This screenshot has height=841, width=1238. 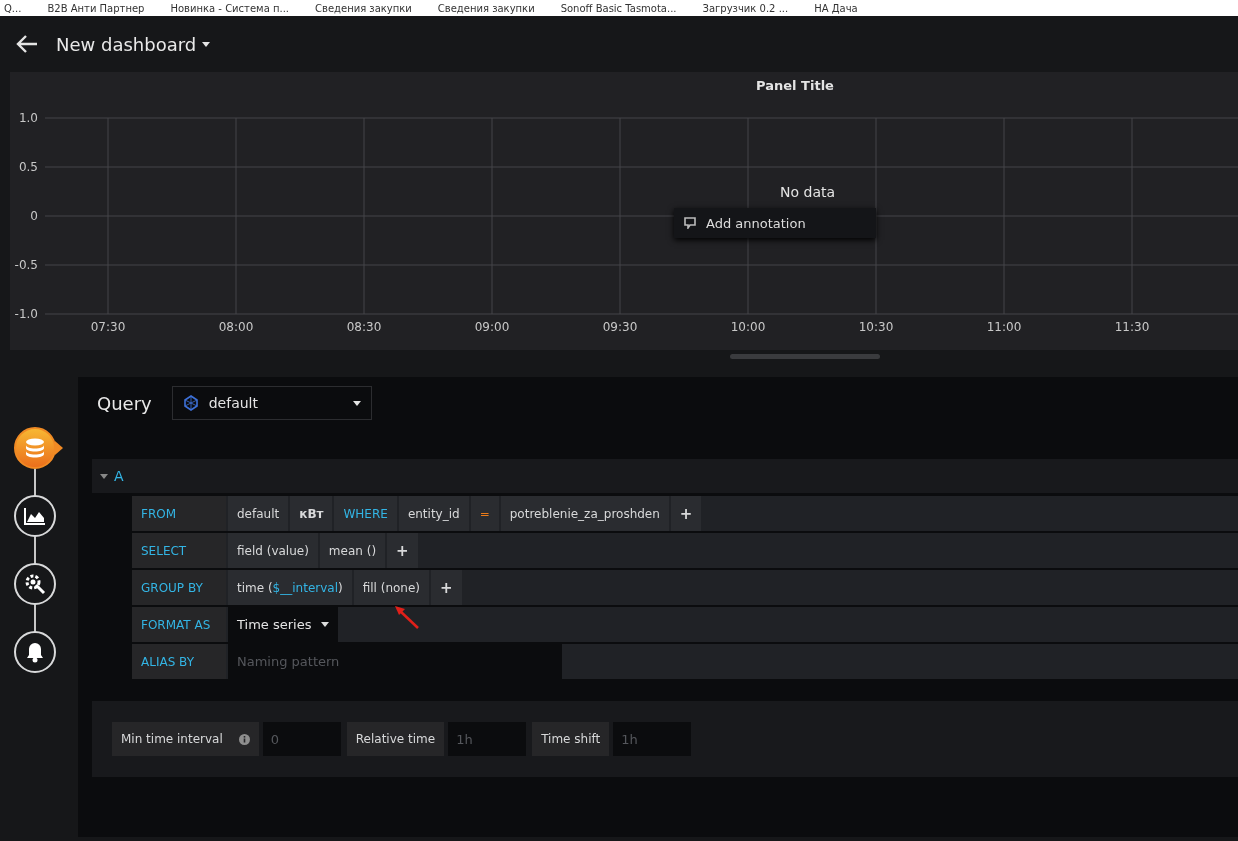 I want to click on row-label: ALIAS BY, so click(x=179, y=661).